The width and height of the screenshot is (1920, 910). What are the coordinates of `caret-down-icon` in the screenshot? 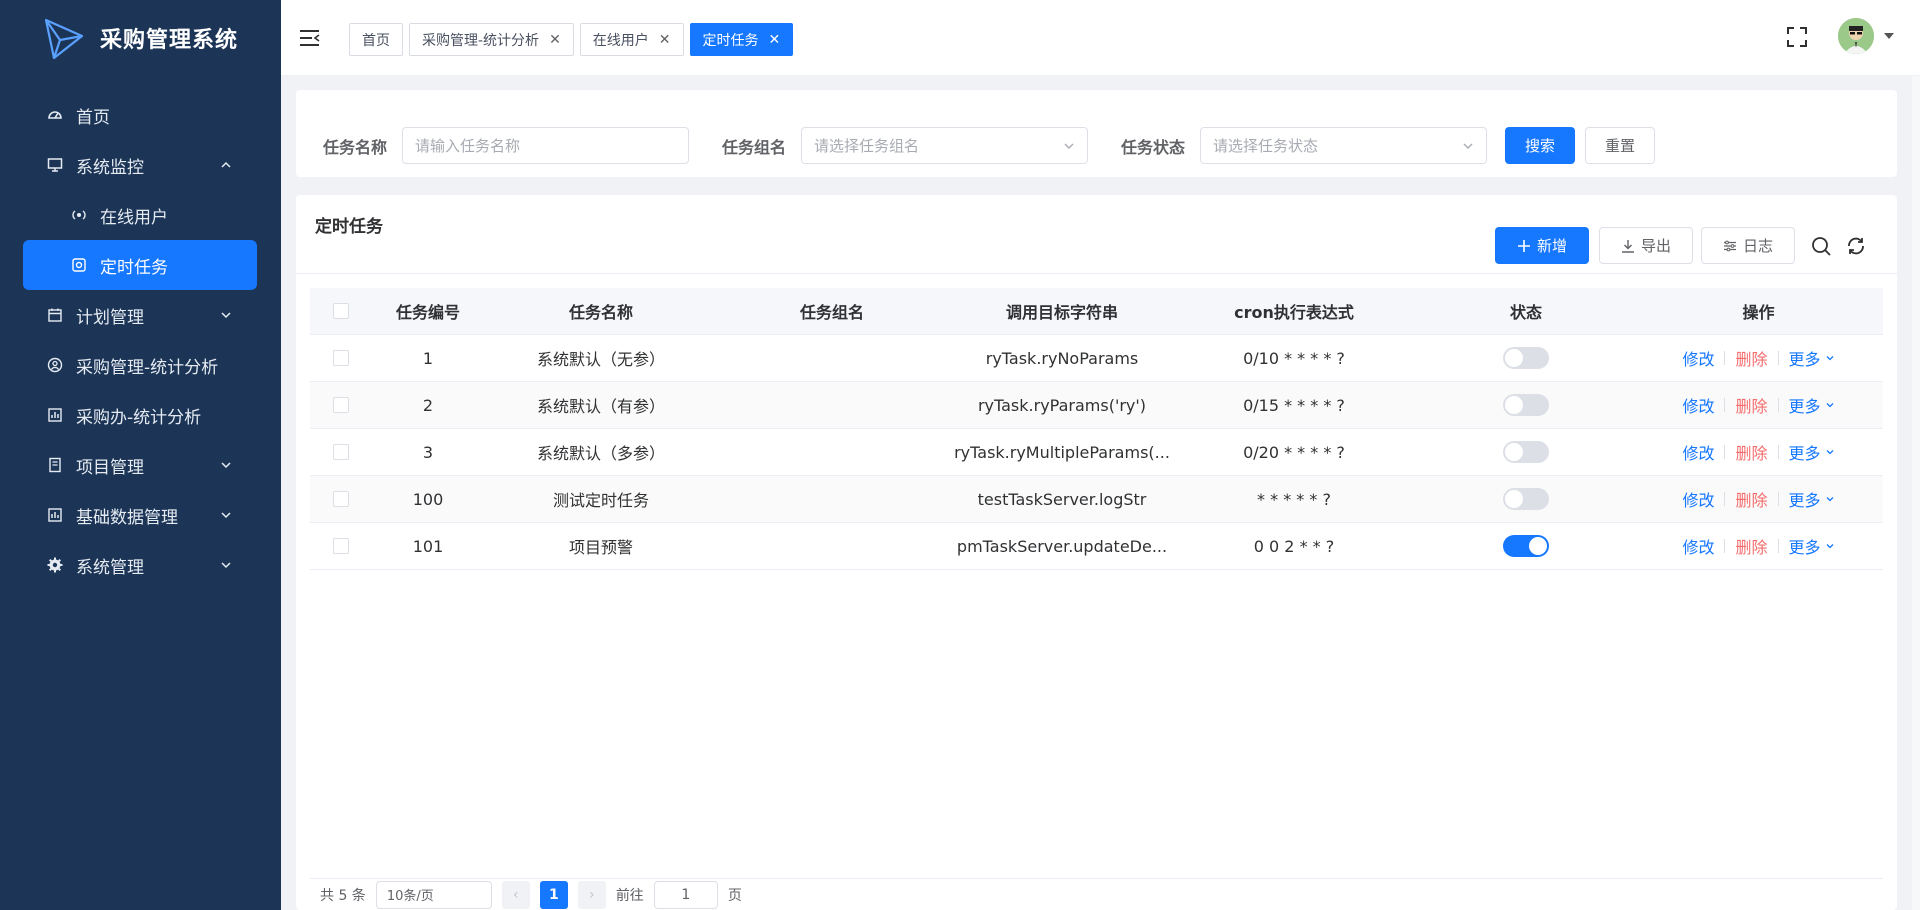 It's located at (1889, 36).